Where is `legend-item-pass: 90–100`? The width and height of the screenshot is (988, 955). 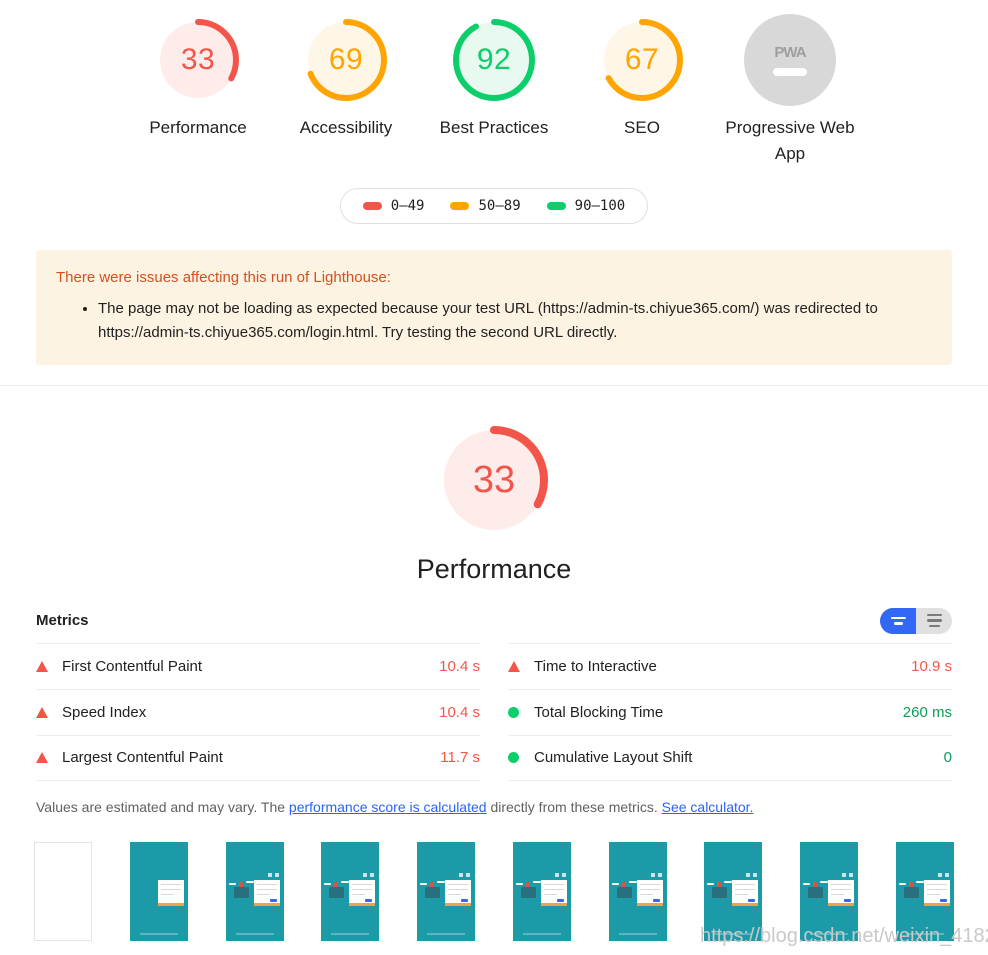
legend-item-pass: 90–100 is located at coordinates (586, 206).